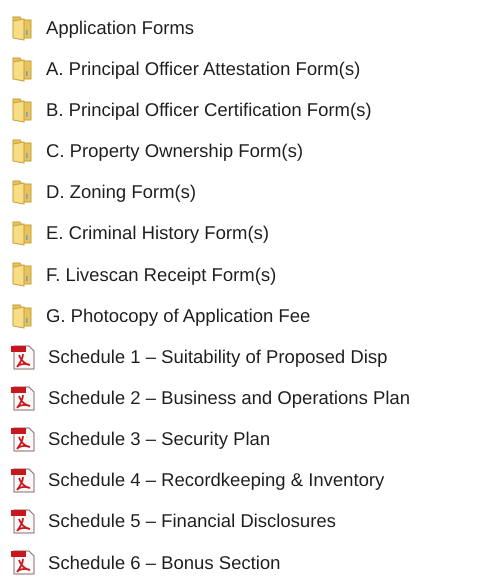 This screenshot has width=500, height=583. What do you see at coordinates (174, 151) in the screenshot?
I see `file-name: C. Property Ownership Form(s)` at bounding box center [174, 151].